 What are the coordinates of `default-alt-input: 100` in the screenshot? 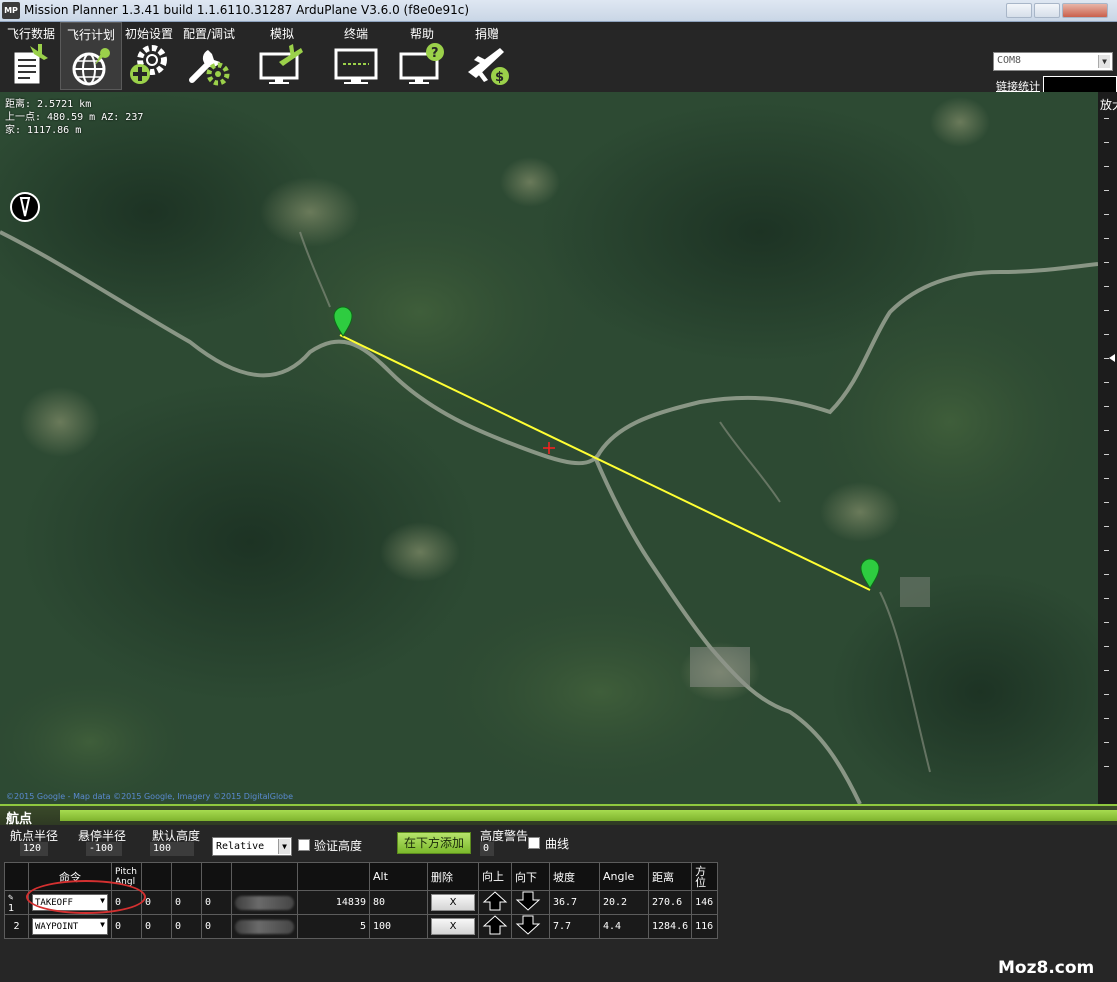 It's located at (172, 849).